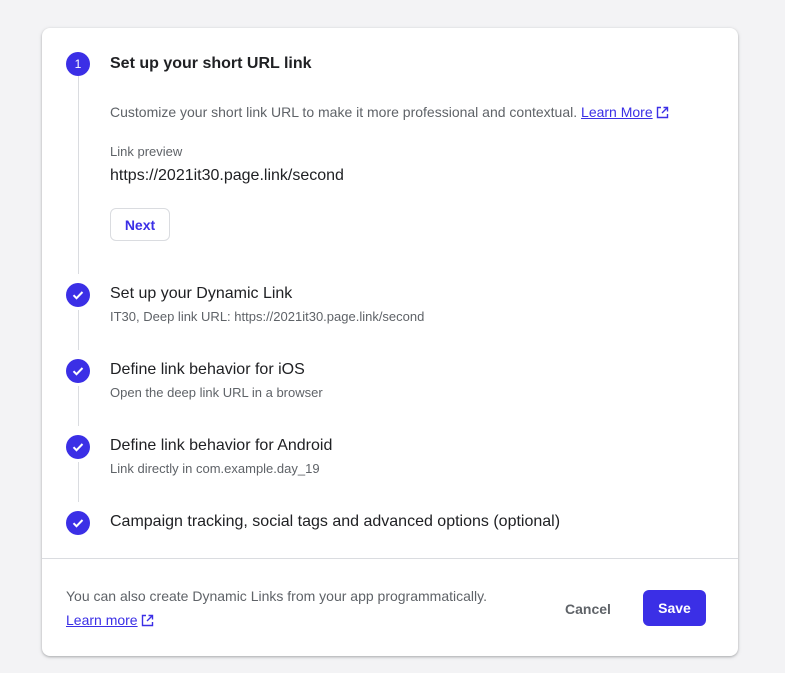 The image size is (785, 673). What do you see at coordinates (588, 609) in the screenshot?
I see `cancel-button: Cancel` at bounding box center [588, 609].